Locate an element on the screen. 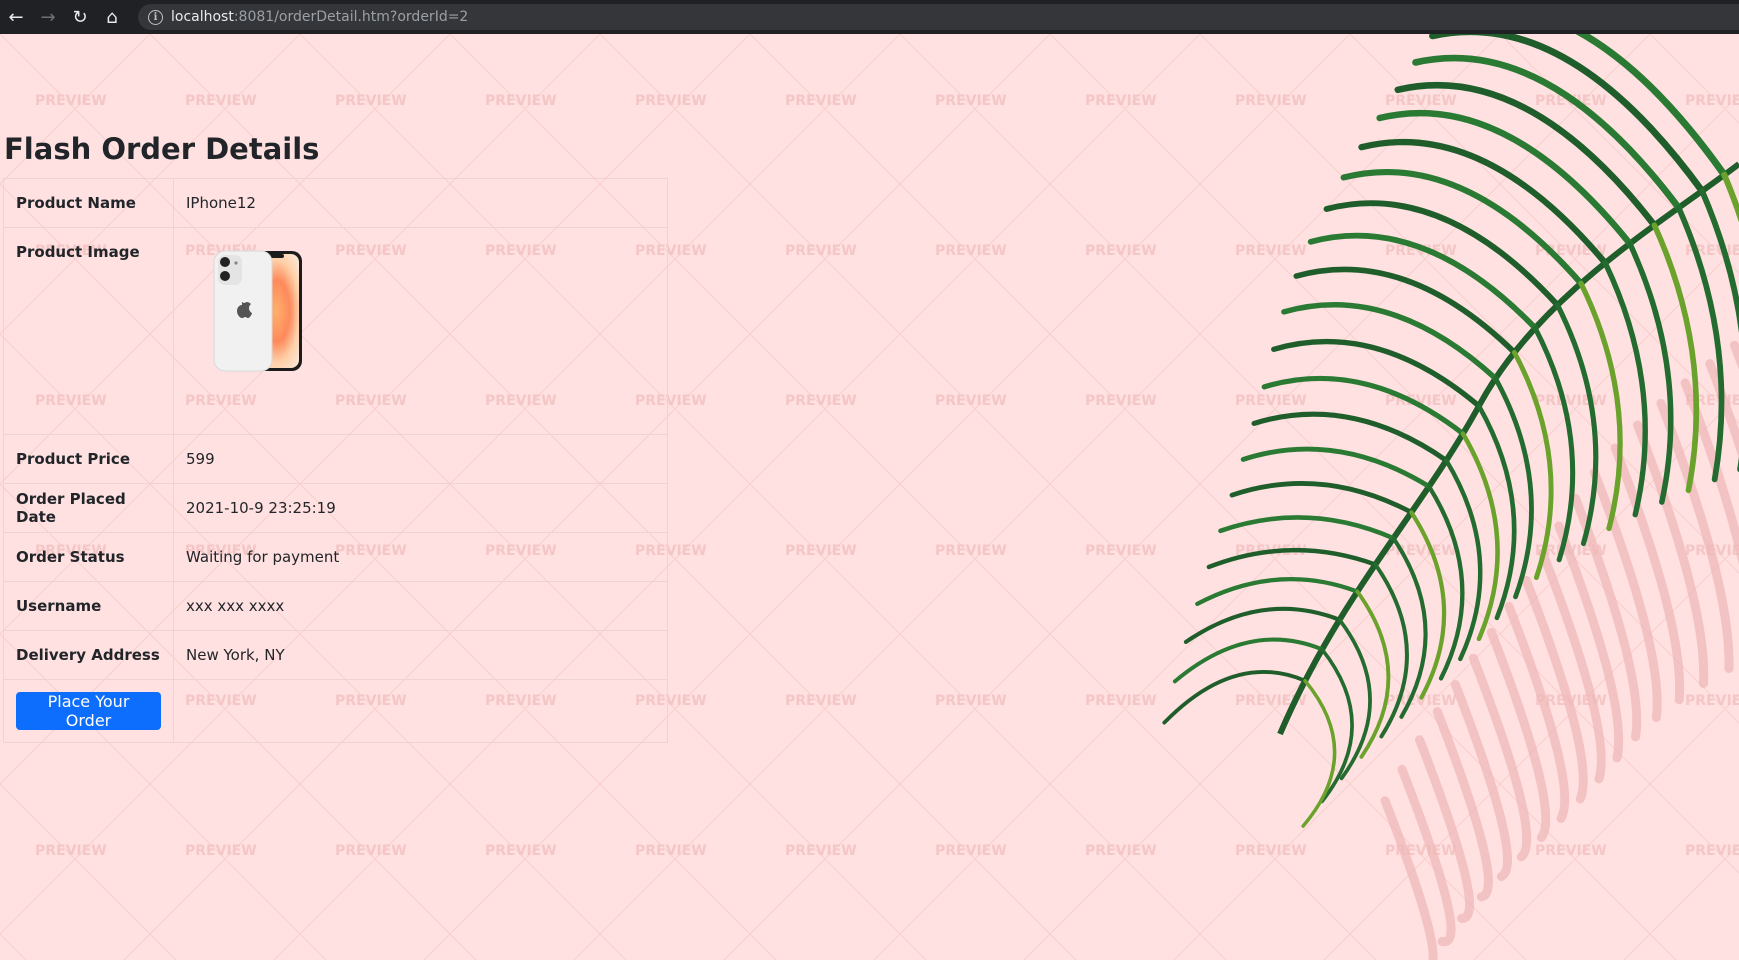  username-label: Username is located at coordinates (88, 606).